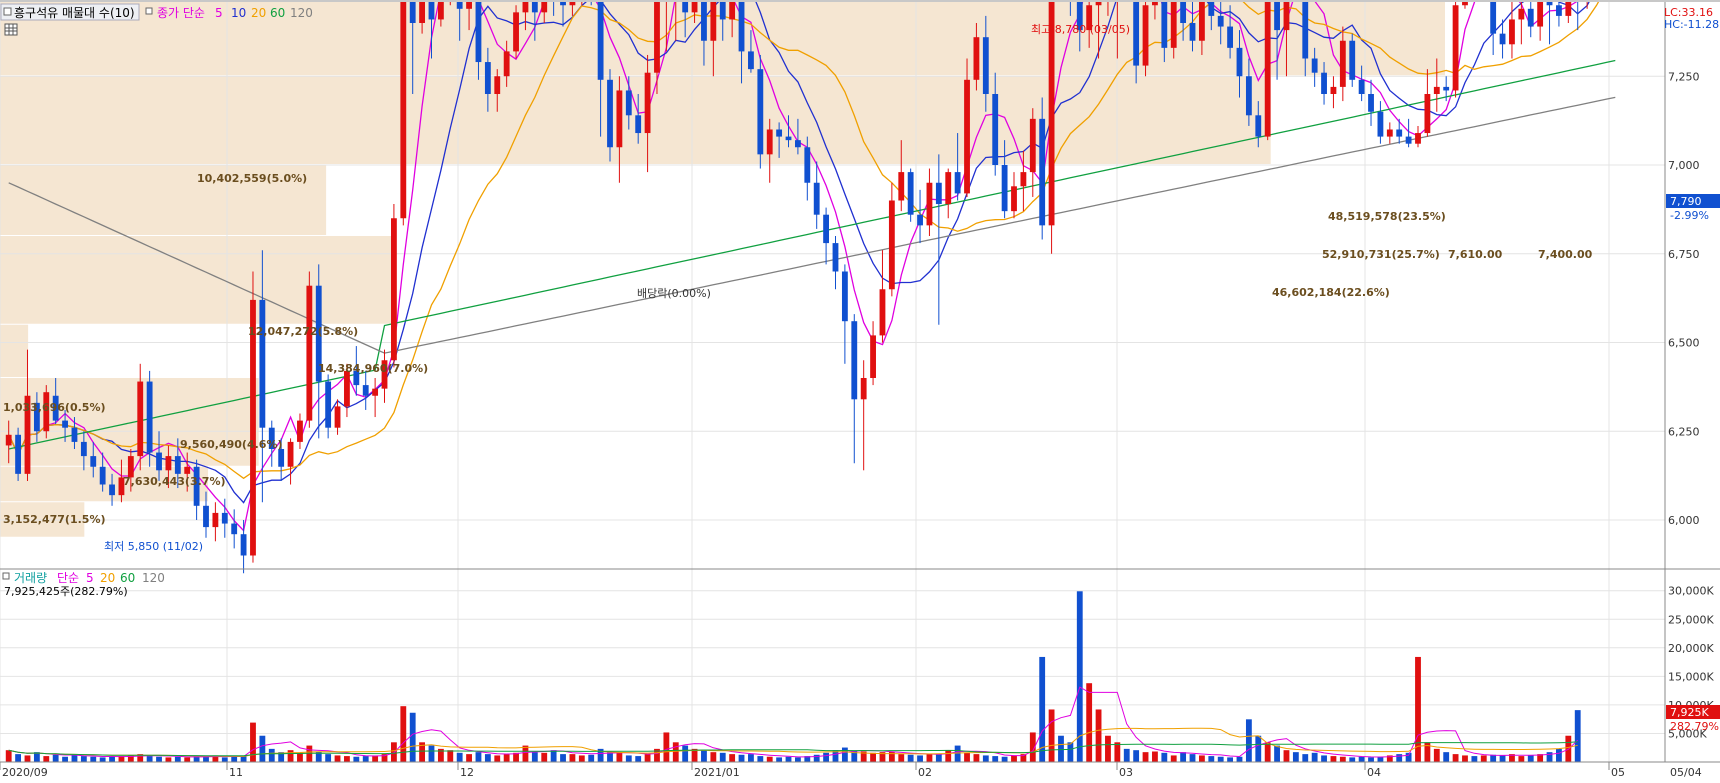 The width and height of the screenshot is (1720, 783). I want to click on hc-label: HC:-11.28, so click(1691, 24).